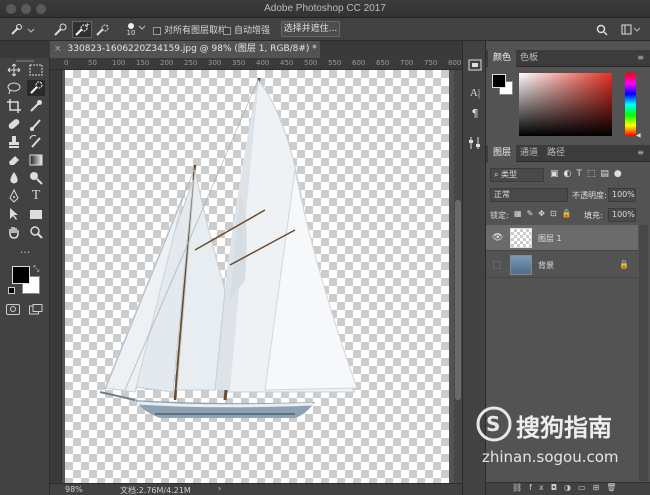  What do you see at coordinates (36, 196) in the screenshot?
I see `type-tool: T` at bounding box center [36, 196].